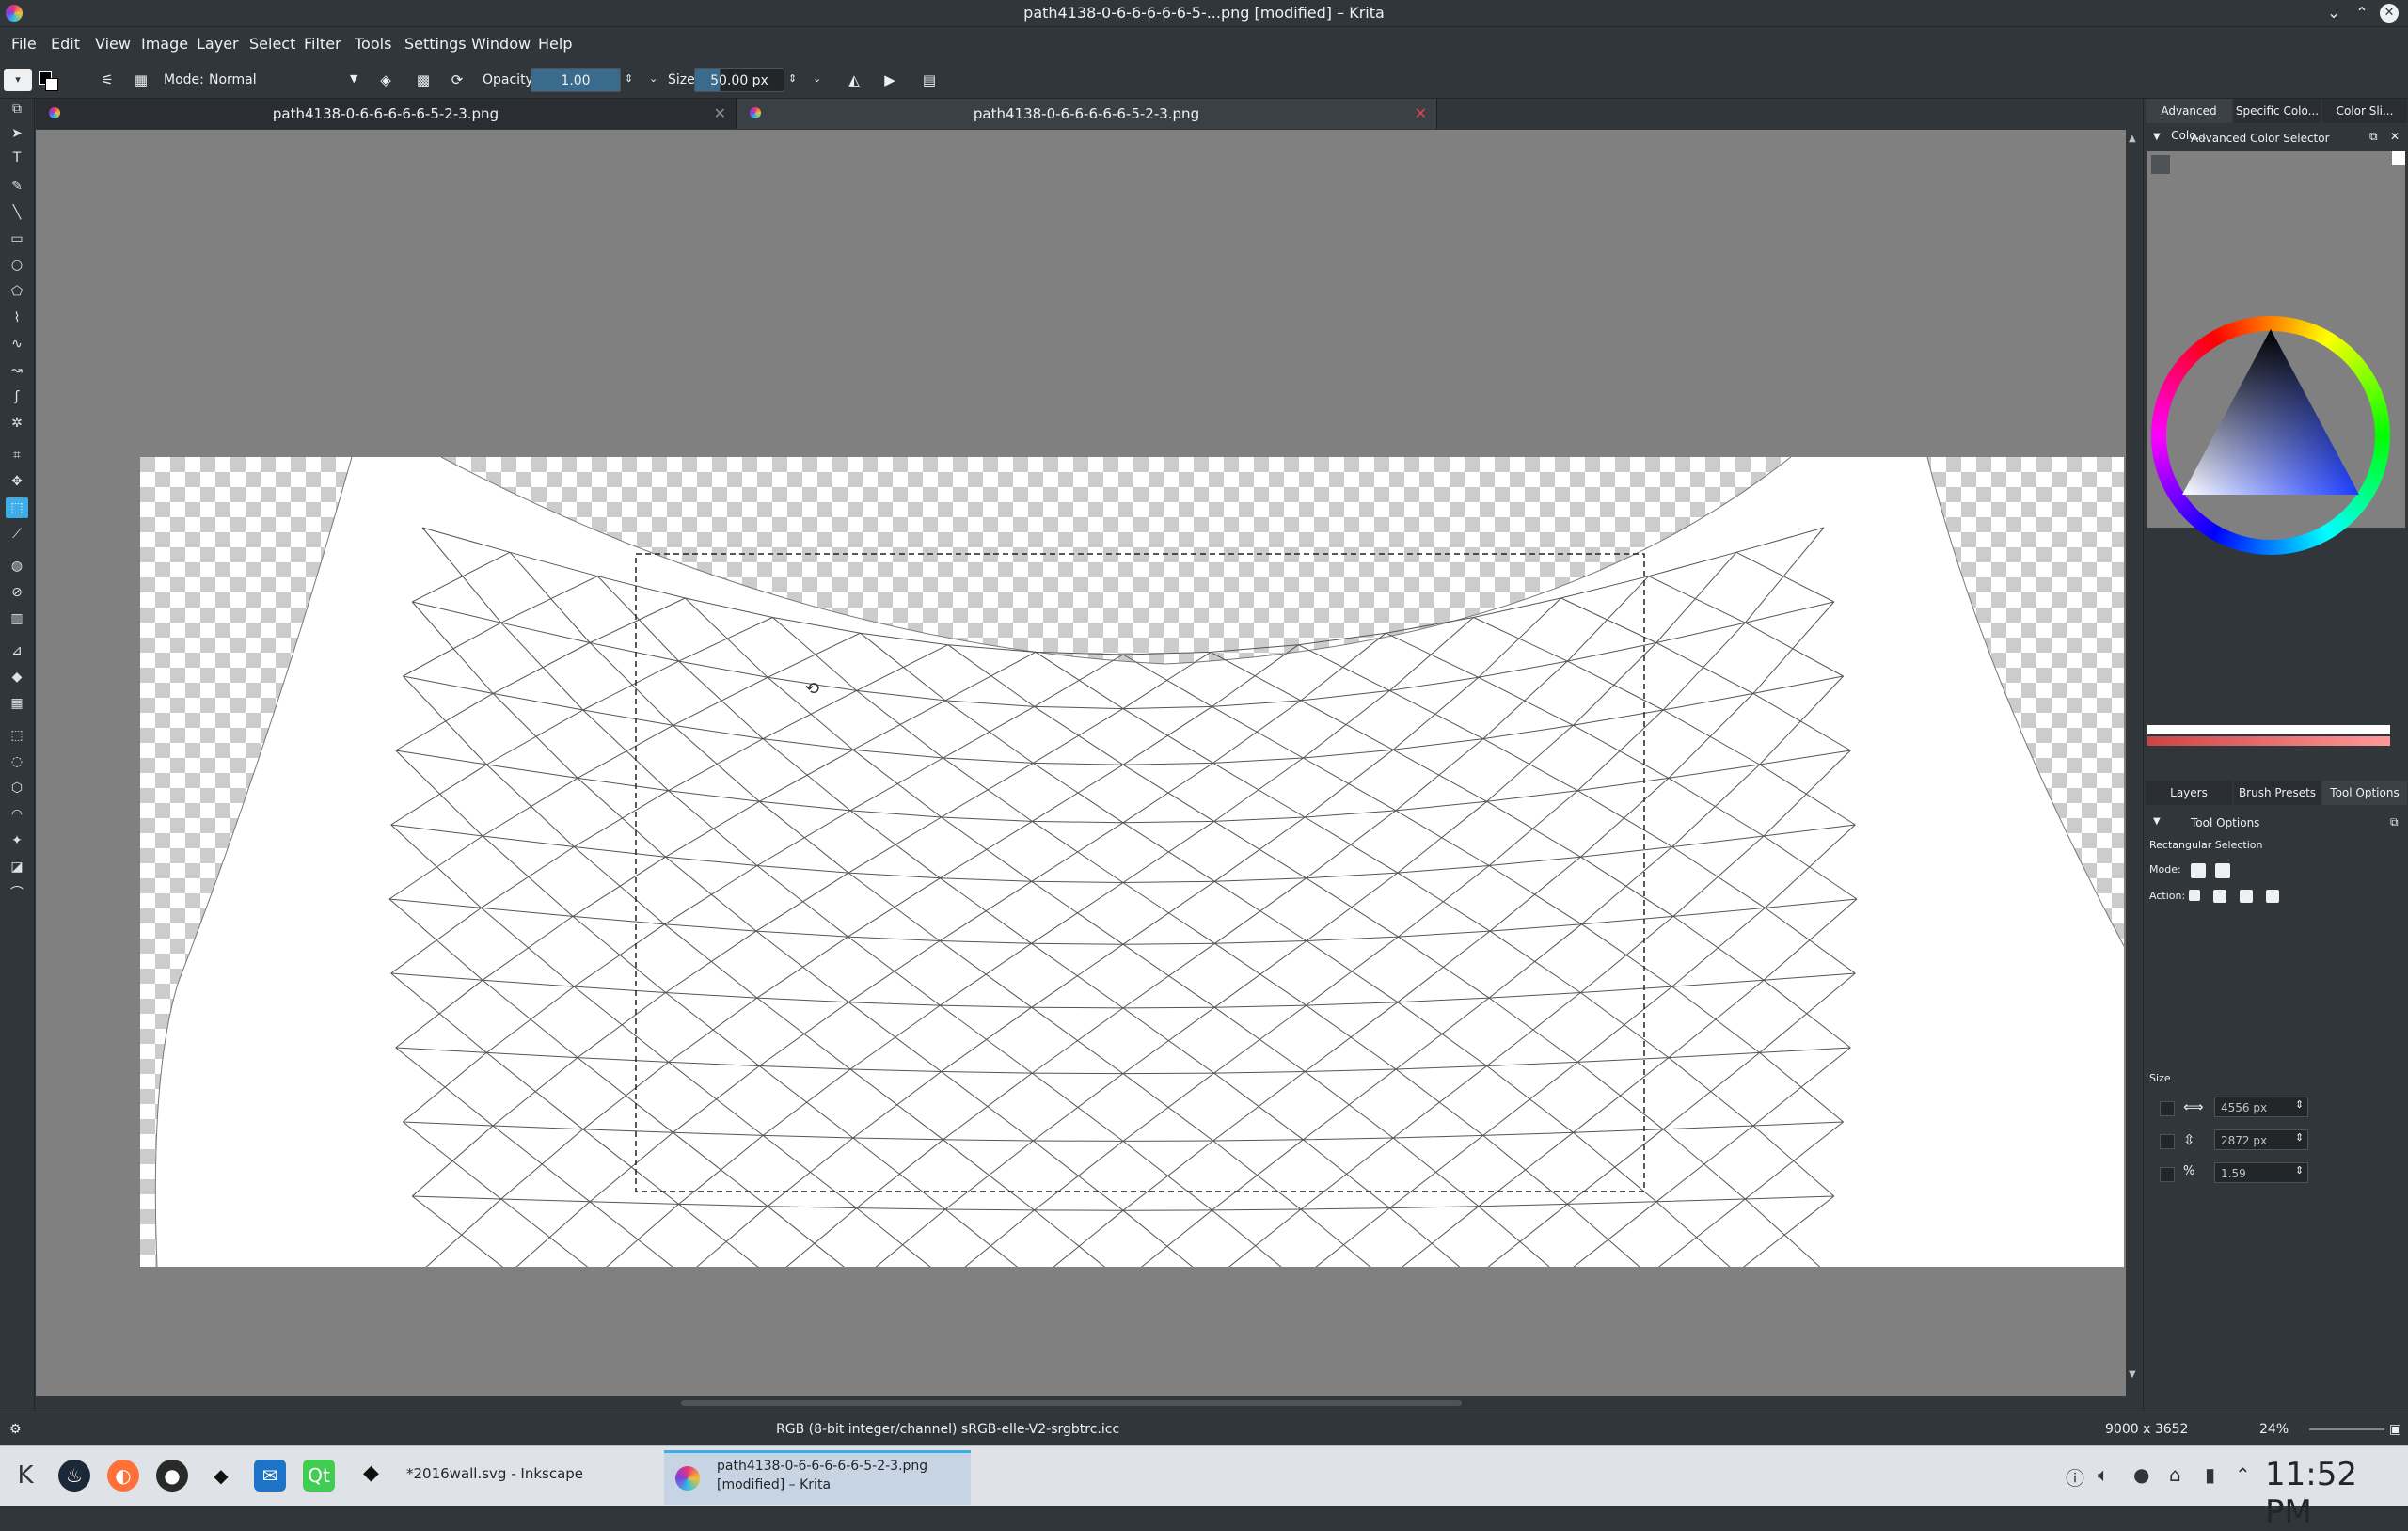 This screenshot has height=1531, width=2408. What do you see at coordinates (2219, 896) in the screenshot?
I see `action-add-icon` at bounding box center [2219, 896].